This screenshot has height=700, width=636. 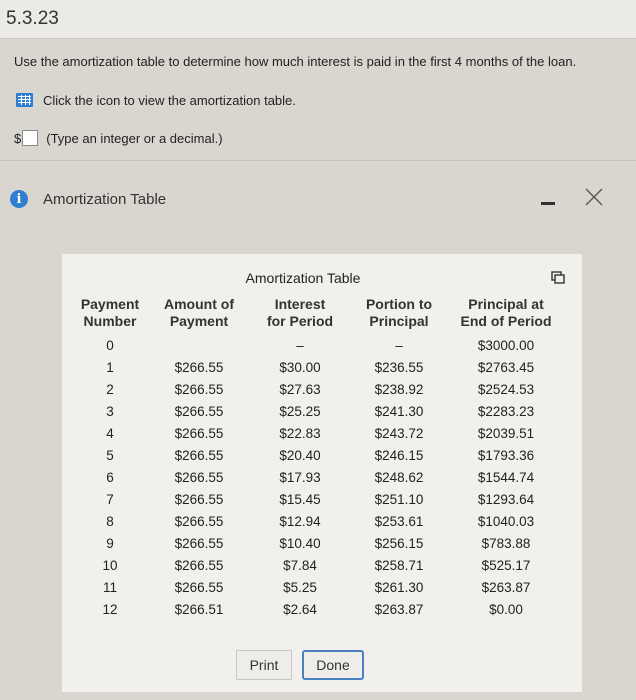 I want to click on principal-balance-cell: $263.87, so click(x=506, y=587).